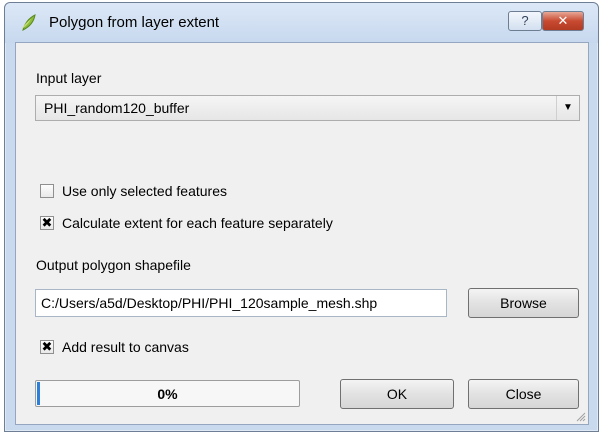 Image resolution: width=603 pixels, height=435 pixels. I want to click on input-layer-select: PHI_random120_buffer ▼, so click(307, 108).